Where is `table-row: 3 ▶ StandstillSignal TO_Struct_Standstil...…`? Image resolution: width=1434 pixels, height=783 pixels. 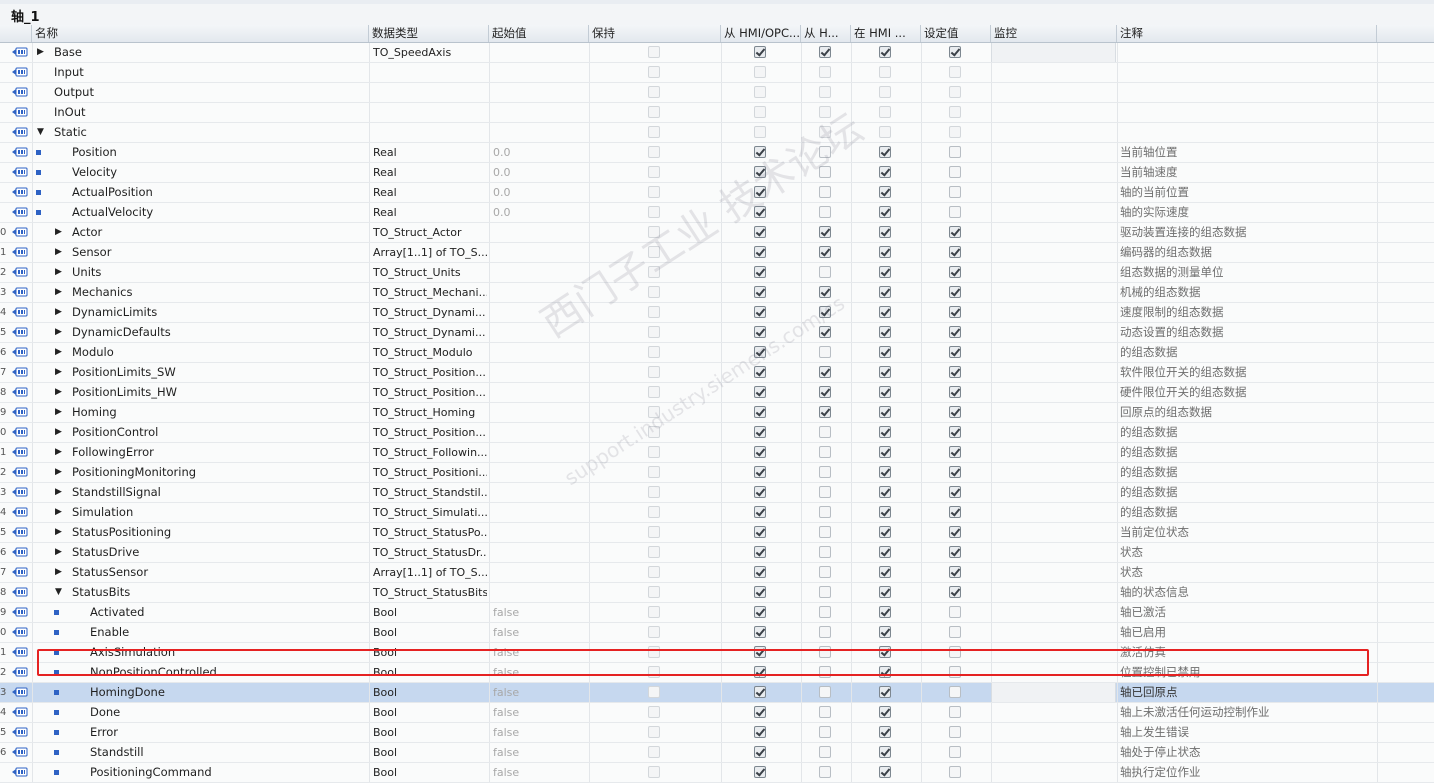
table-row: 3 ▶ StandstillSignal TO_Struct_Standstil...… is located at coordinates (717, 493).